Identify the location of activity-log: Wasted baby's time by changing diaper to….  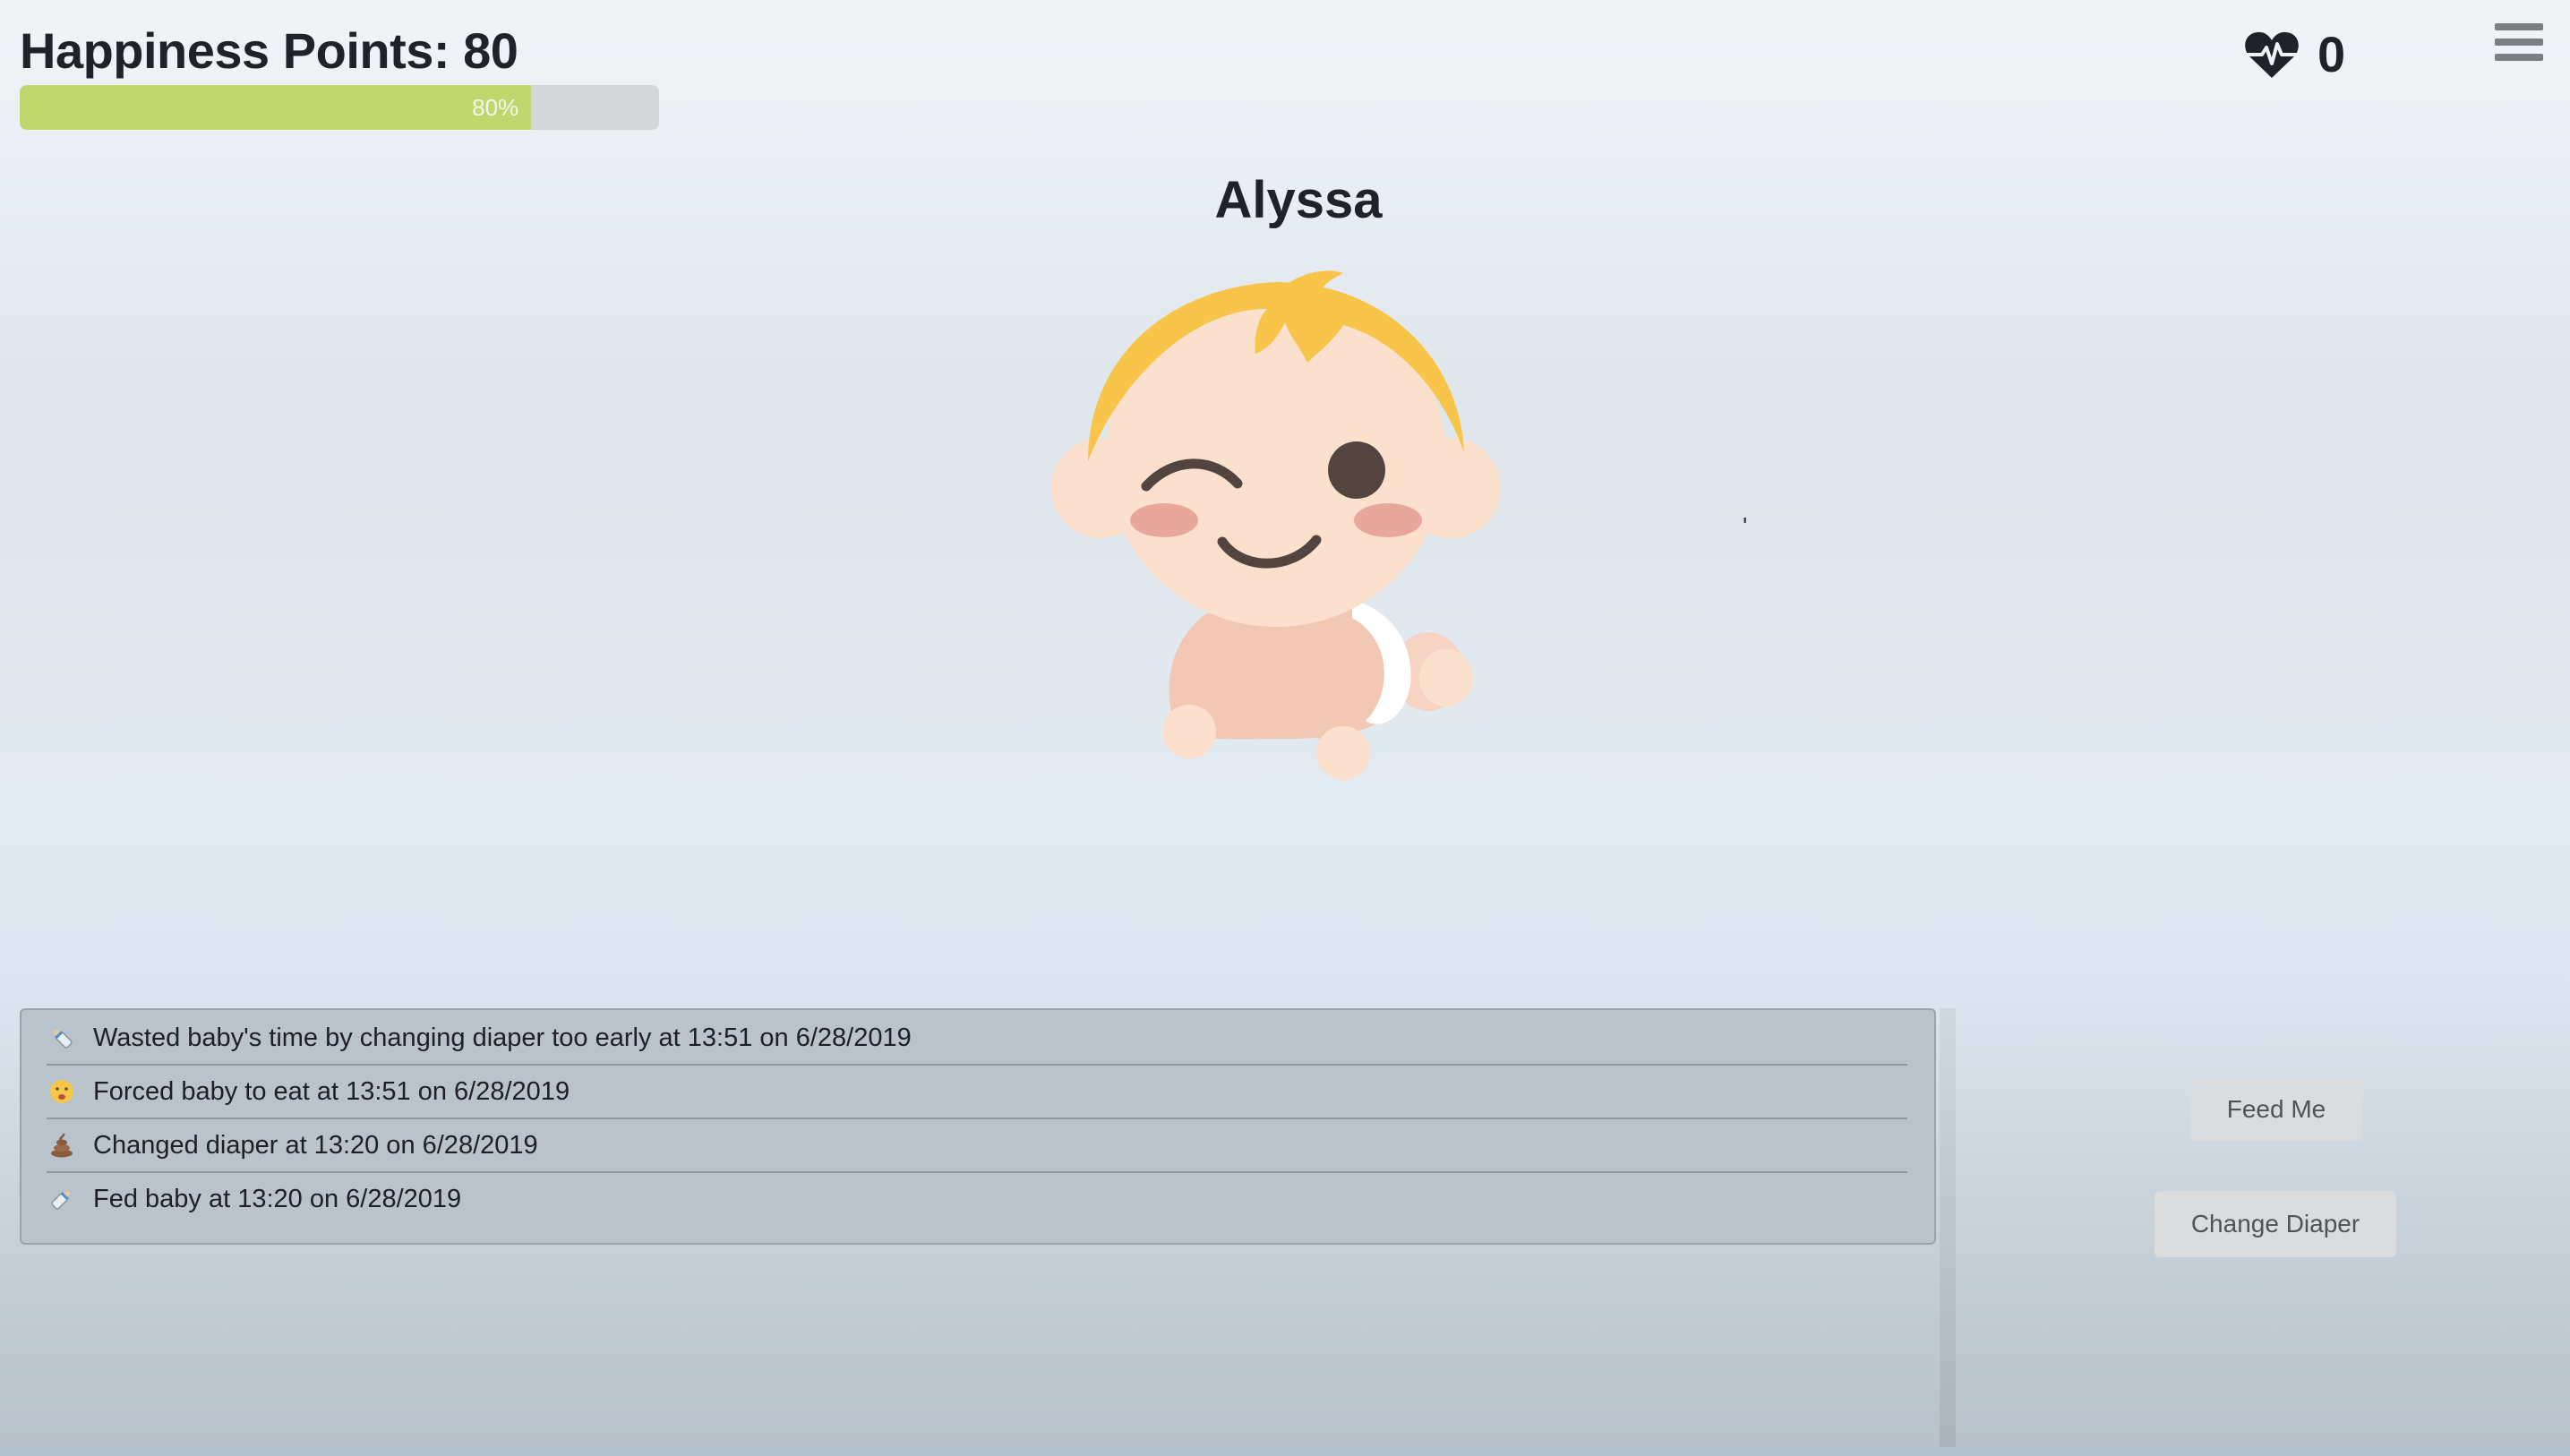
(978, 1126).